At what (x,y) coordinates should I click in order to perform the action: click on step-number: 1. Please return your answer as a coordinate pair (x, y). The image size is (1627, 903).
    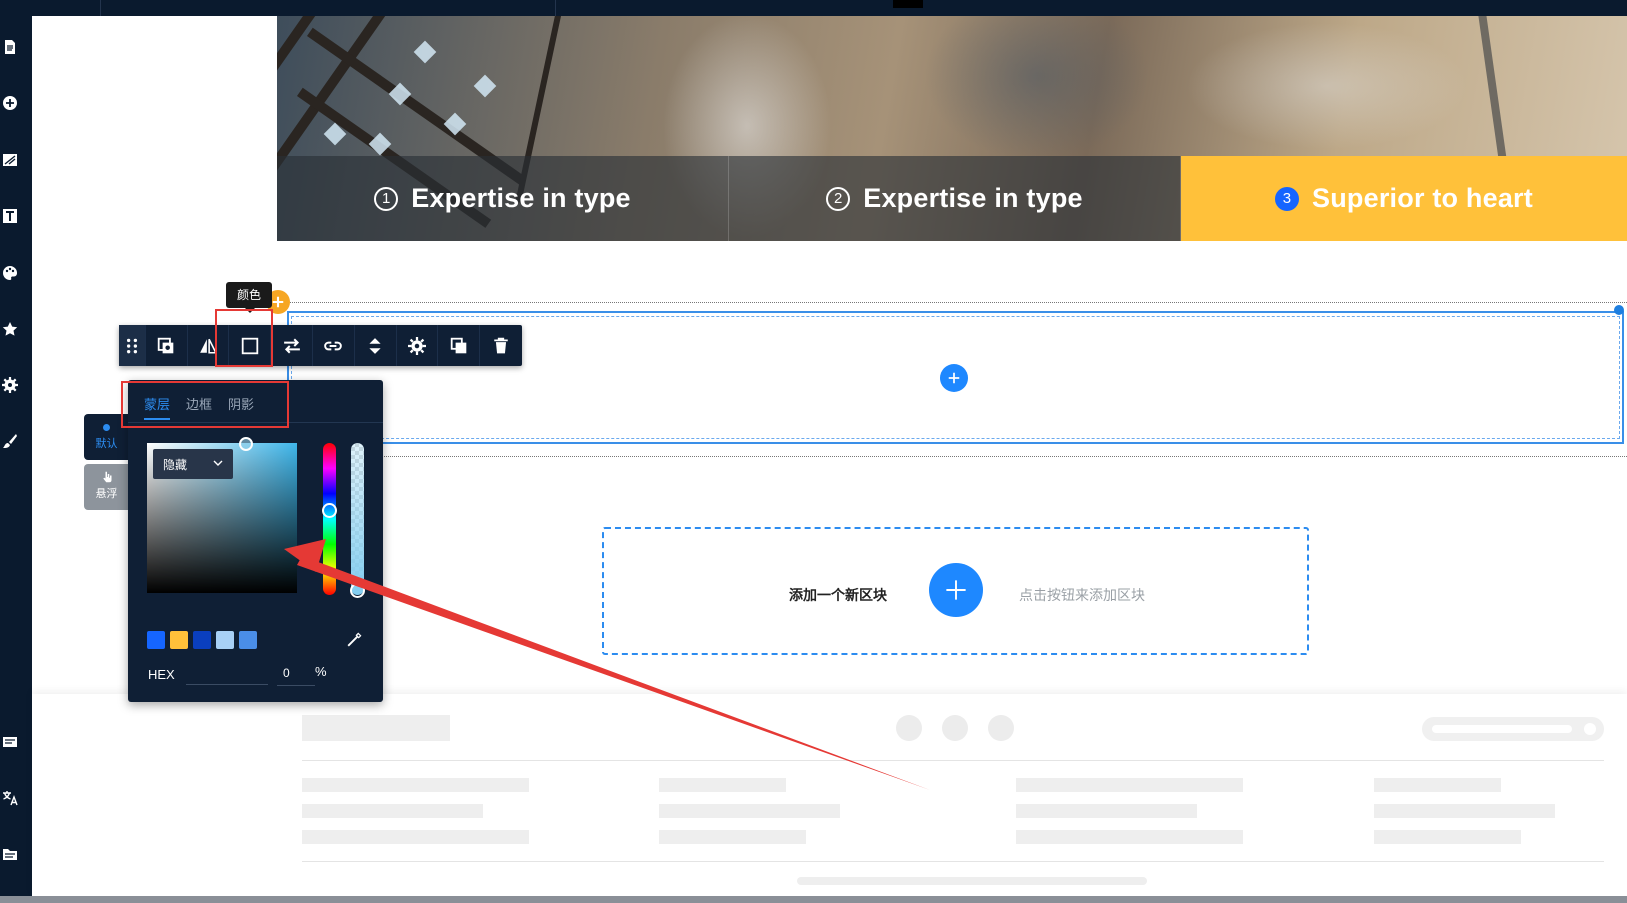
    Looking at the image, I should click on (386, 198).